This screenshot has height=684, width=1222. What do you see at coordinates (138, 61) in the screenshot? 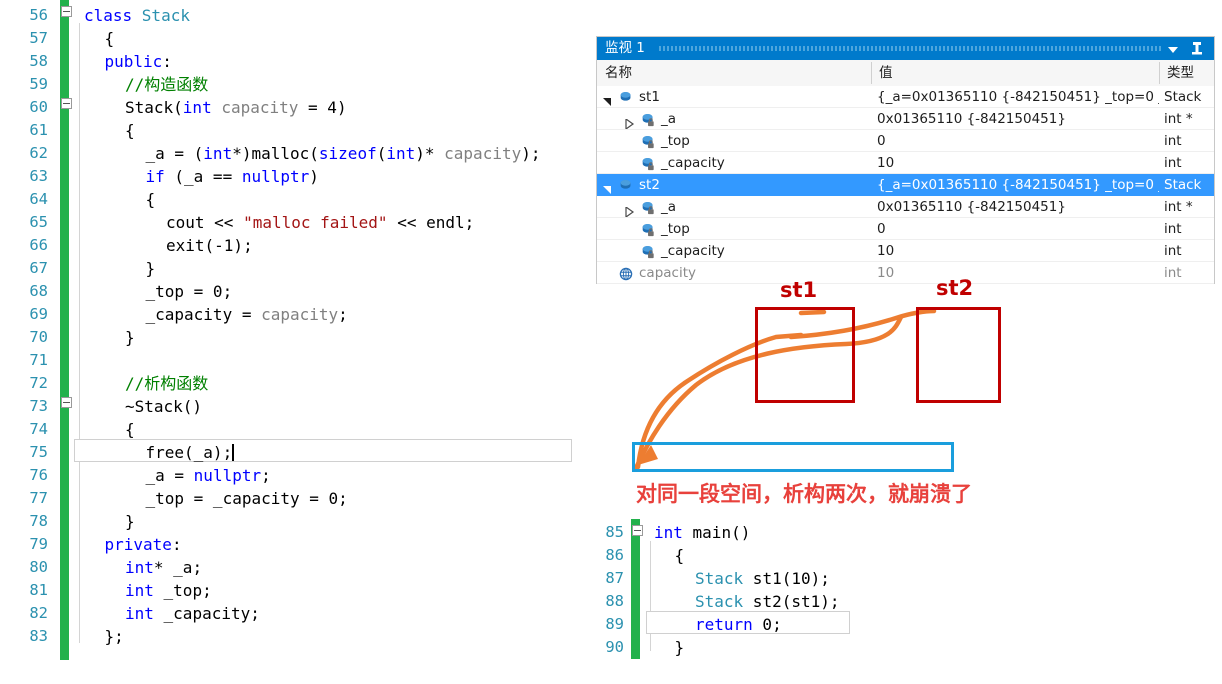
I see `code-line: public:` at bounding box center [138, 61].